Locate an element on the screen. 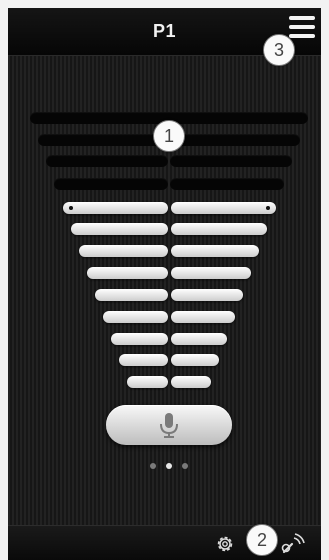 The width and height of the screenshot is (329, 560). callout-2: 2 is located at coordinates (262, 540).